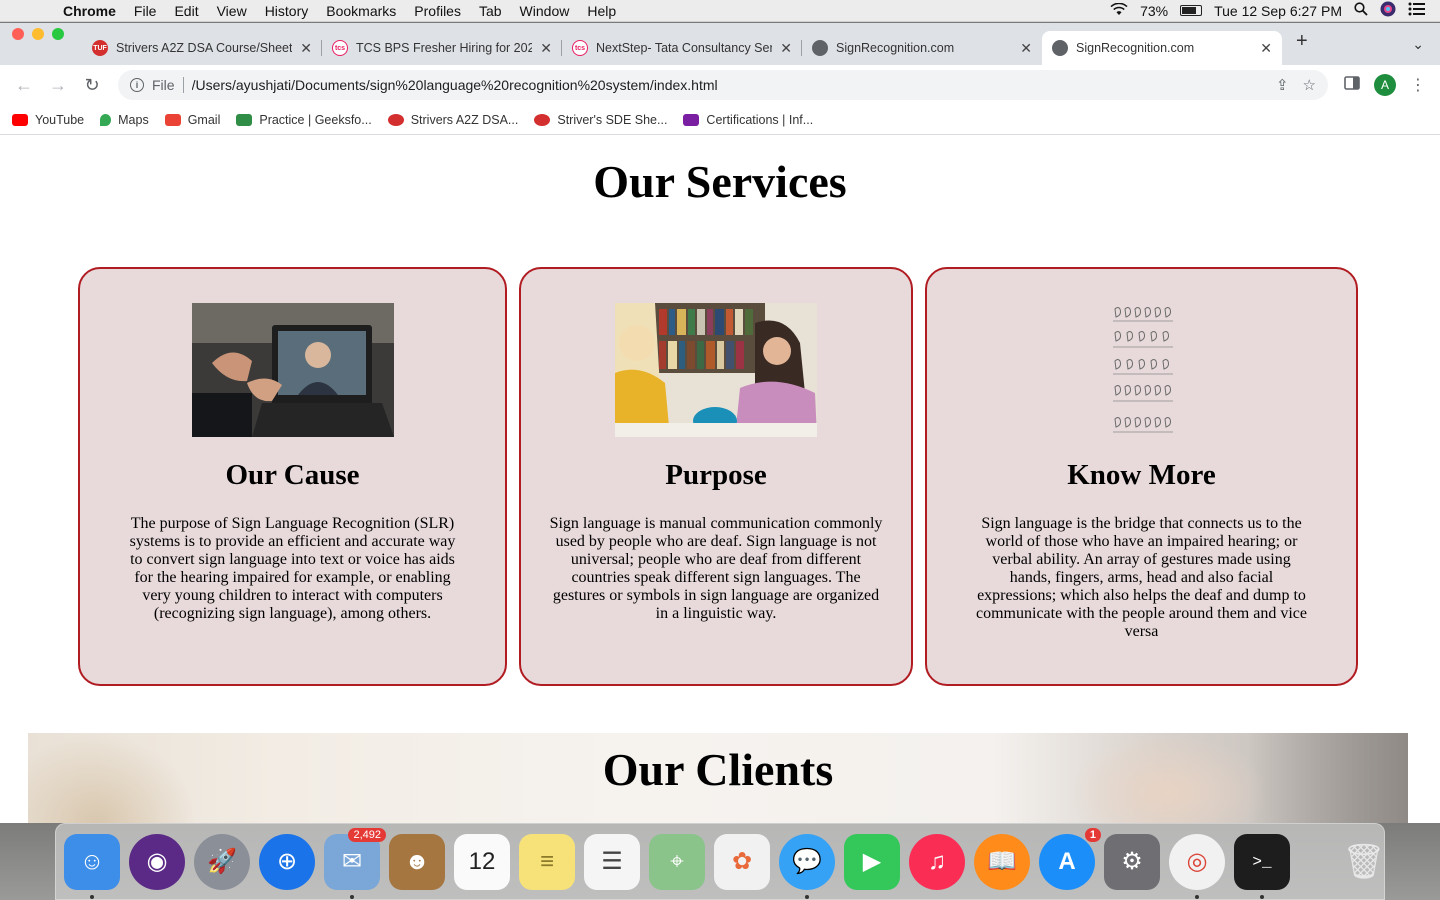  What do you see at coordinates (1352, 85) in the screenshot?
I see `side-panel-icon` at bounding box center [1352, 85].